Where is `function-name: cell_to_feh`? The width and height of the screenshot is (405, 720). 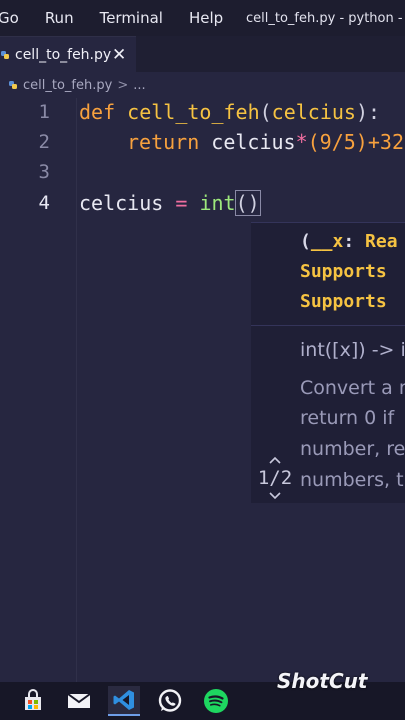 function-name: cell_to_feh is located at coordinates (193, 112).